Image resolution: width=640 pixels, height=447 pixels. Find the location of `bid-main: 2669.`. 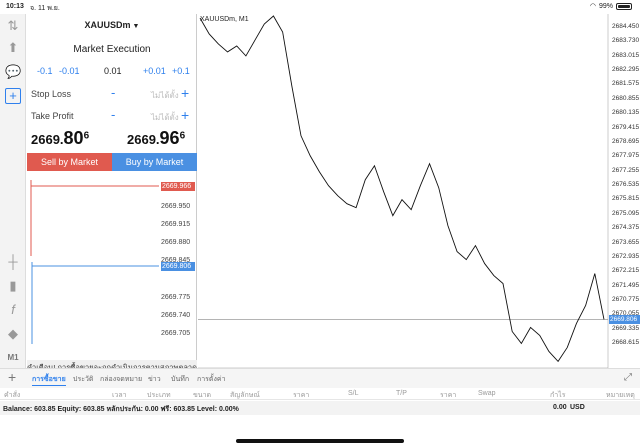

bid-main: 2669. is located at coordinates (47, 139).